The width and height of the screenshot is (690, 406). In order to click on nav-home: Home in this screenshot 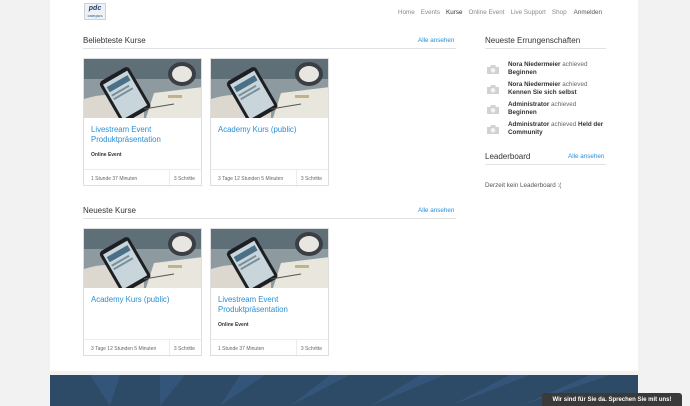, I will do `click(406, 12)`.